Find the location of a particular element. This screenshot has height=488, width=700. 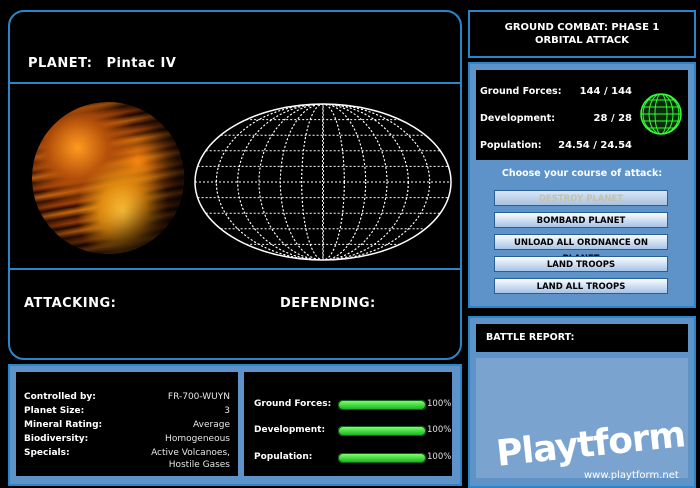

specials-value-line1: Active Volcanoes, is located at coordinates (190, 453).